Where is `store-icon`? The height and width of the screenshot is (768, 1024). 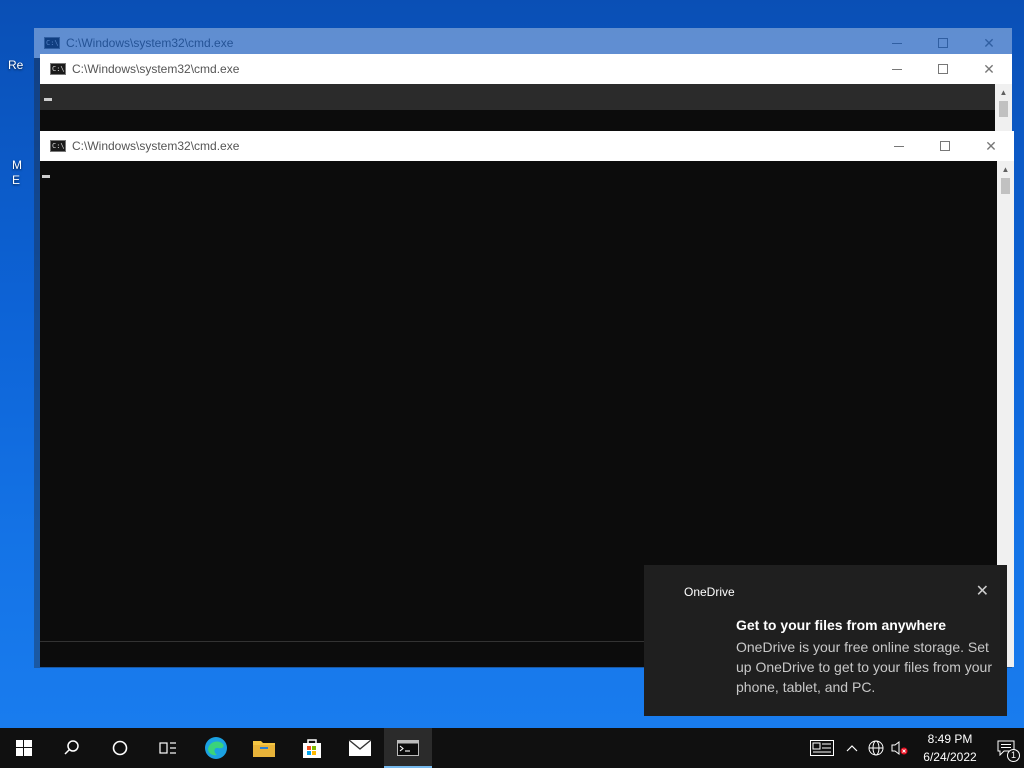
store-icon is located at coordinates (312, 748).